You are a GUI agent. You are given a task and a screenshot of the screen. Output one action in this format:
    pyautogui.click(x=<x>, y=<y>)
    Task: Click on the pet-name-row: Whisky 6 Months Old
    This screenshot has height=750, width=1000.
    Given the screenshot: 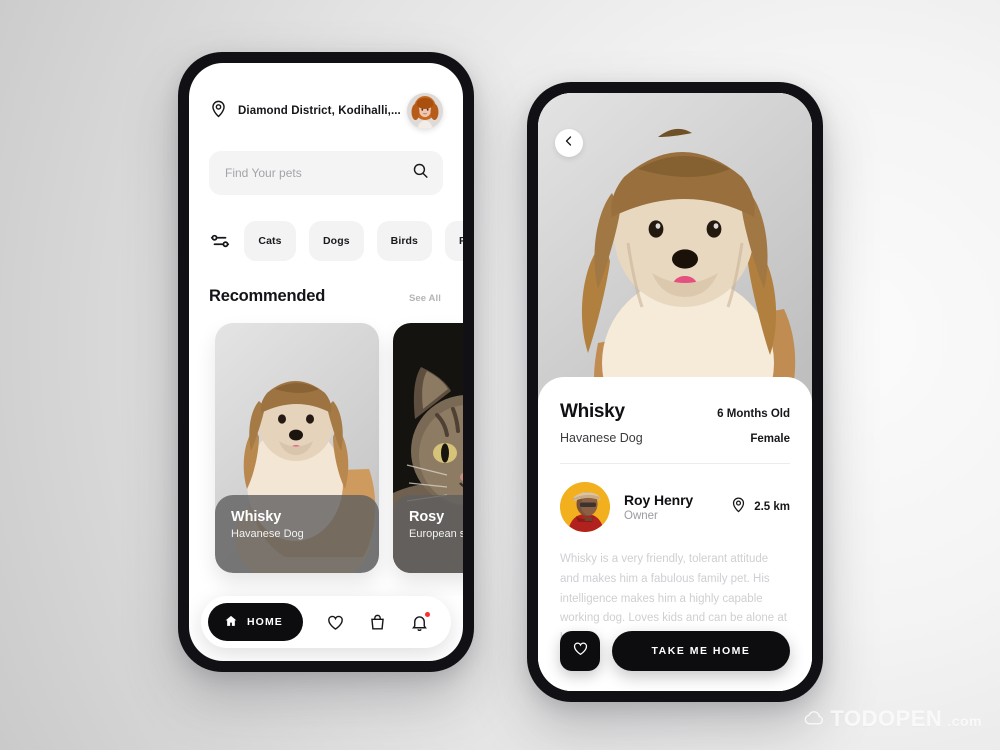 What is the action you would take?
    pyautogui.click(x=675, y=412)
    